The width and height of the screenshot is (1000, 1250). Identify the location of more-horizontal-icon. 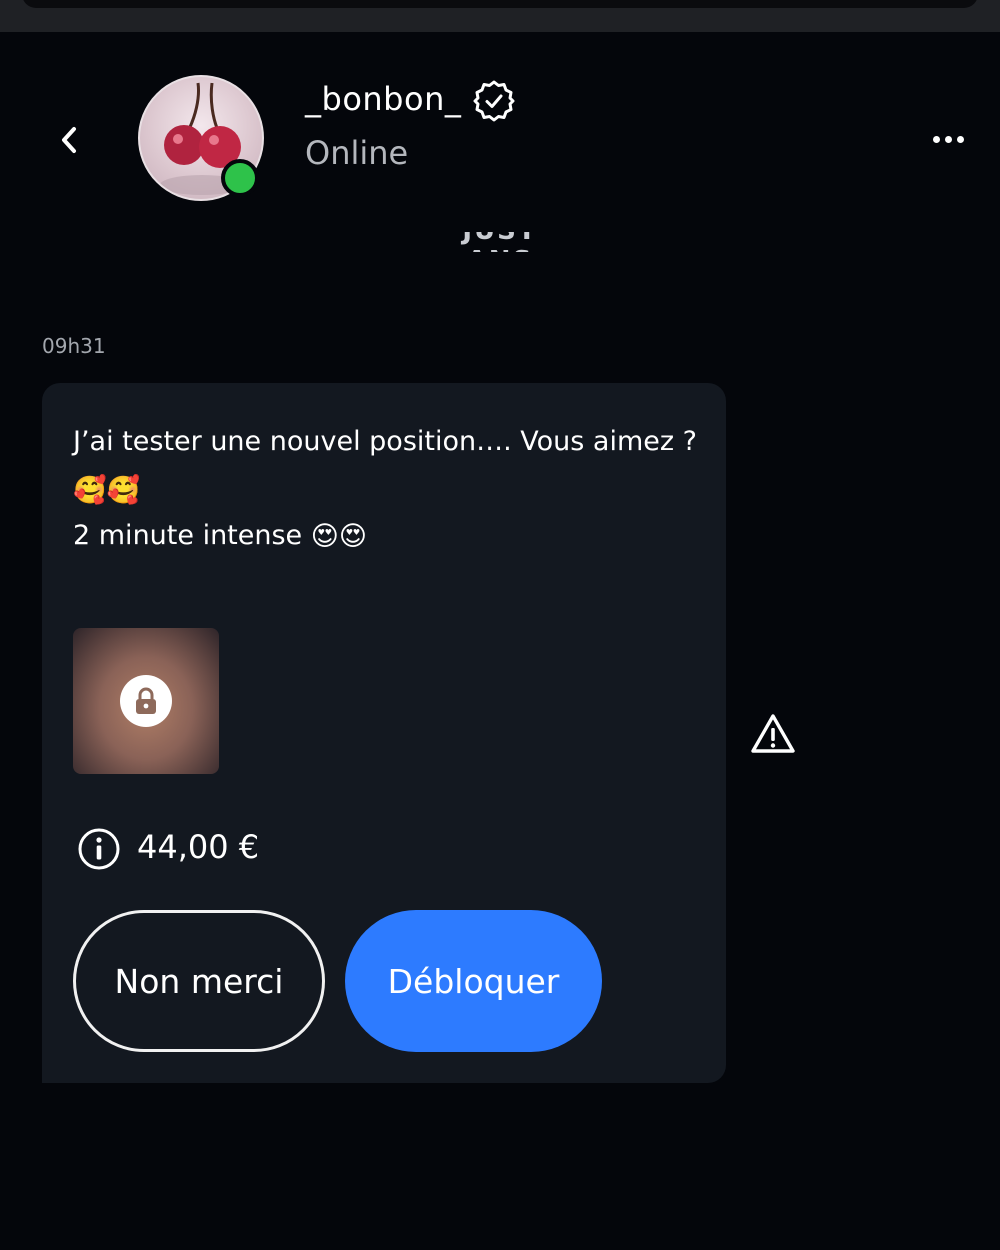
(936, 139).